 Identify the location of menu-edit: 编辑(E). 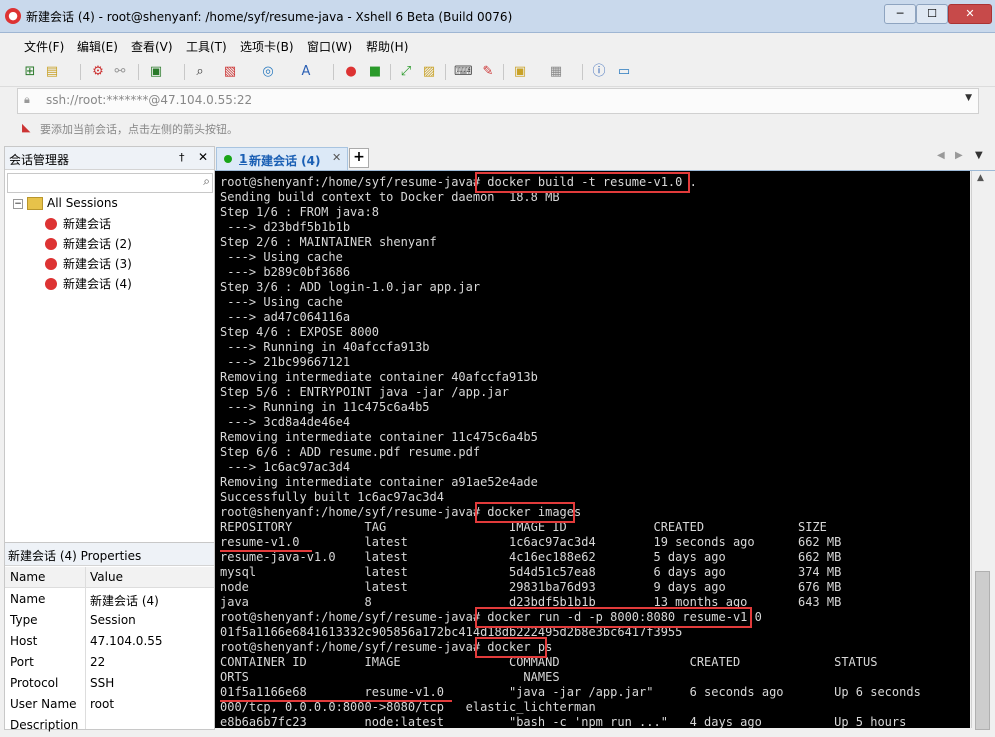
(97, 46).